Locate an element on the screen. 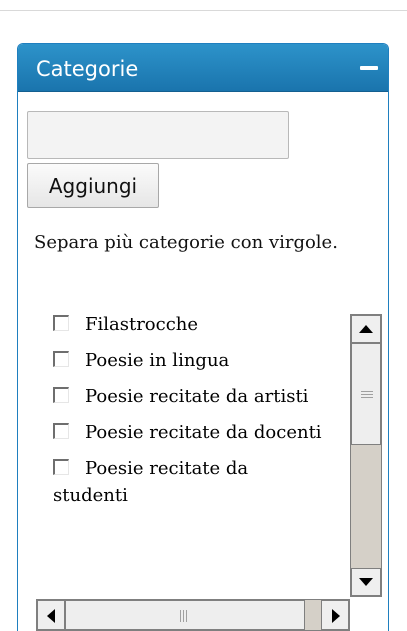 The width and height of the screenshot is (407, 631). triangle-up-icon is located at coordinates (366, 329).